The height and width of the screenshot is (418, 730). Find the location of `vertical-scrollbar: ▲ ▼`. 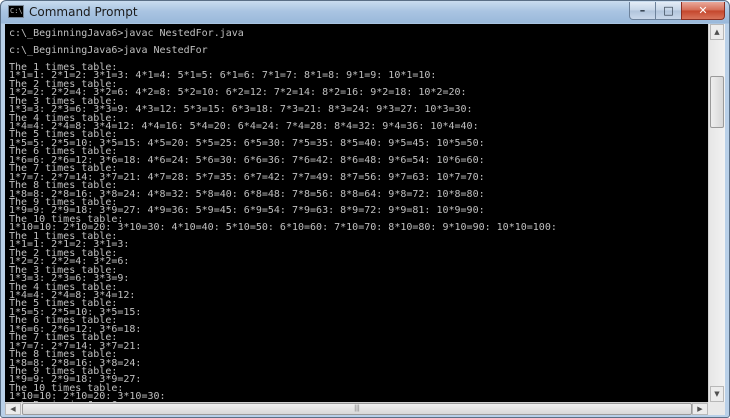

vertical-scrollbar: ▲ ▼ is located at coordinates (716, 213).